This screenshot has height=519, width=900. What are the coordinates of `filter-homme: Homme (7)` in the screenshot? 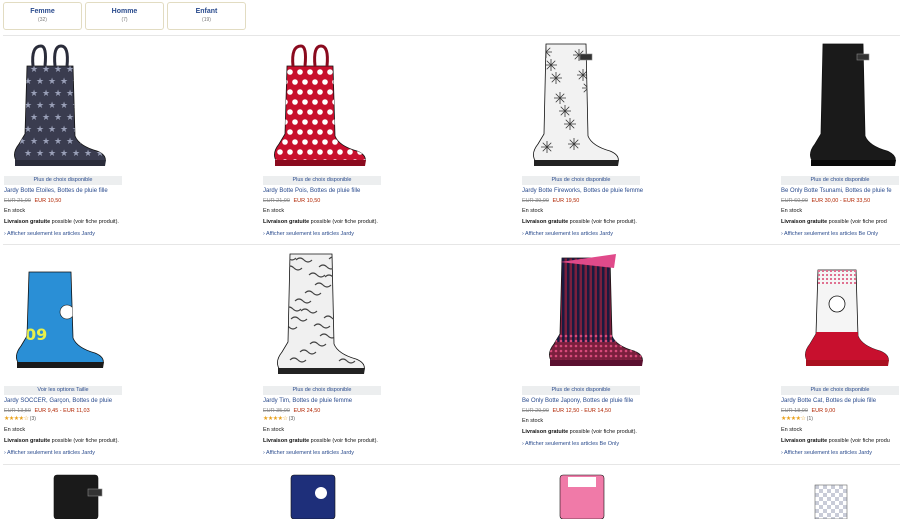 It's located at (124, 16).